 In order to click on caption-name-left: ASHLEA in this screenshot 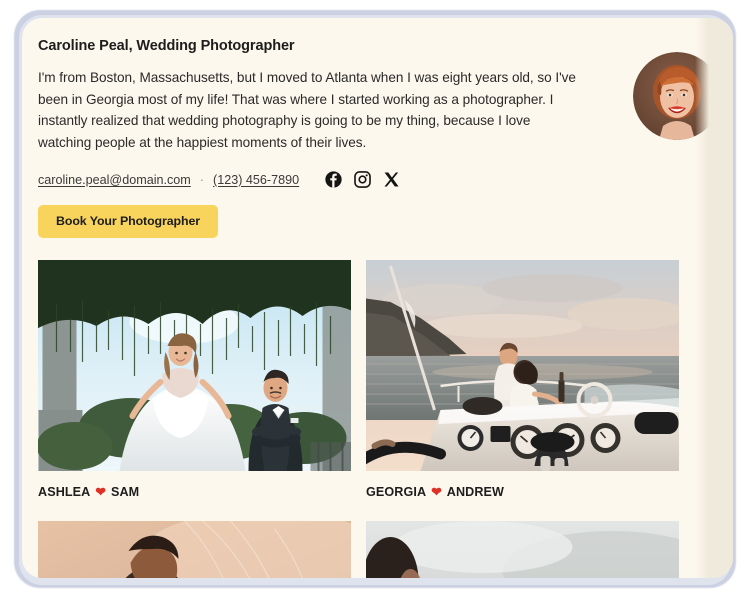, I will do `click(64, 491)`.